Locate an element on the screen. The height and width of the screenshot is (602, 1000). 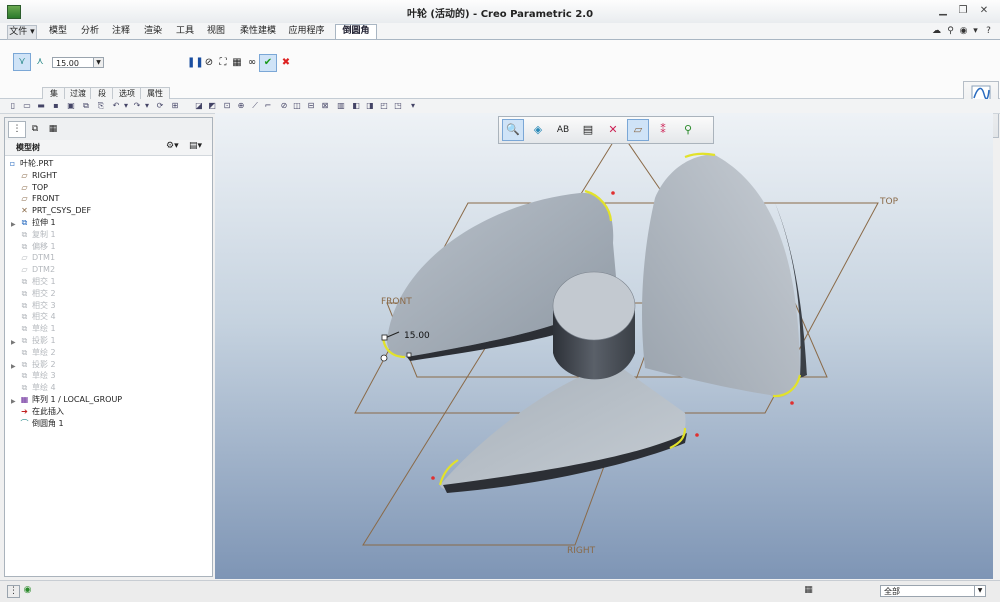
tree-item: ▱ TOP is located at coordinates (34, 187).